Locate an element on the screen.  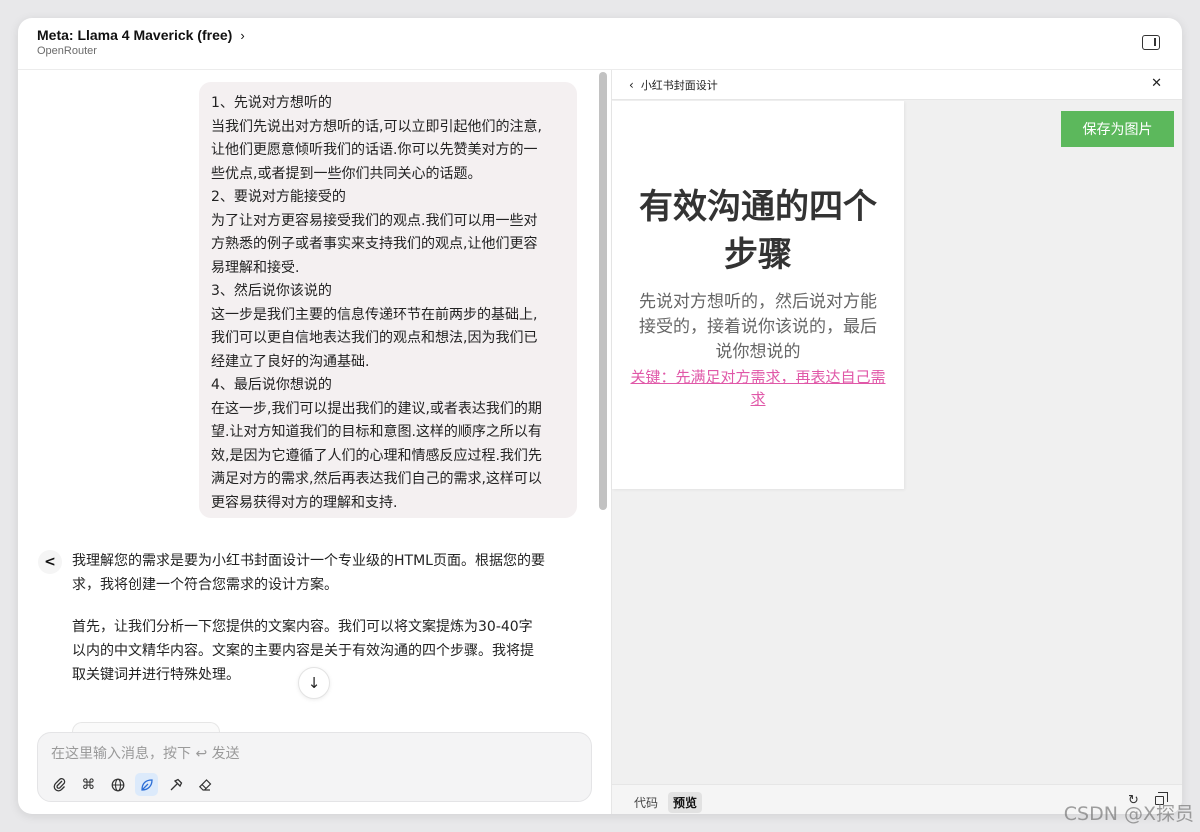
assistant-avatar-icon: < is located at coordinates (50, 562).